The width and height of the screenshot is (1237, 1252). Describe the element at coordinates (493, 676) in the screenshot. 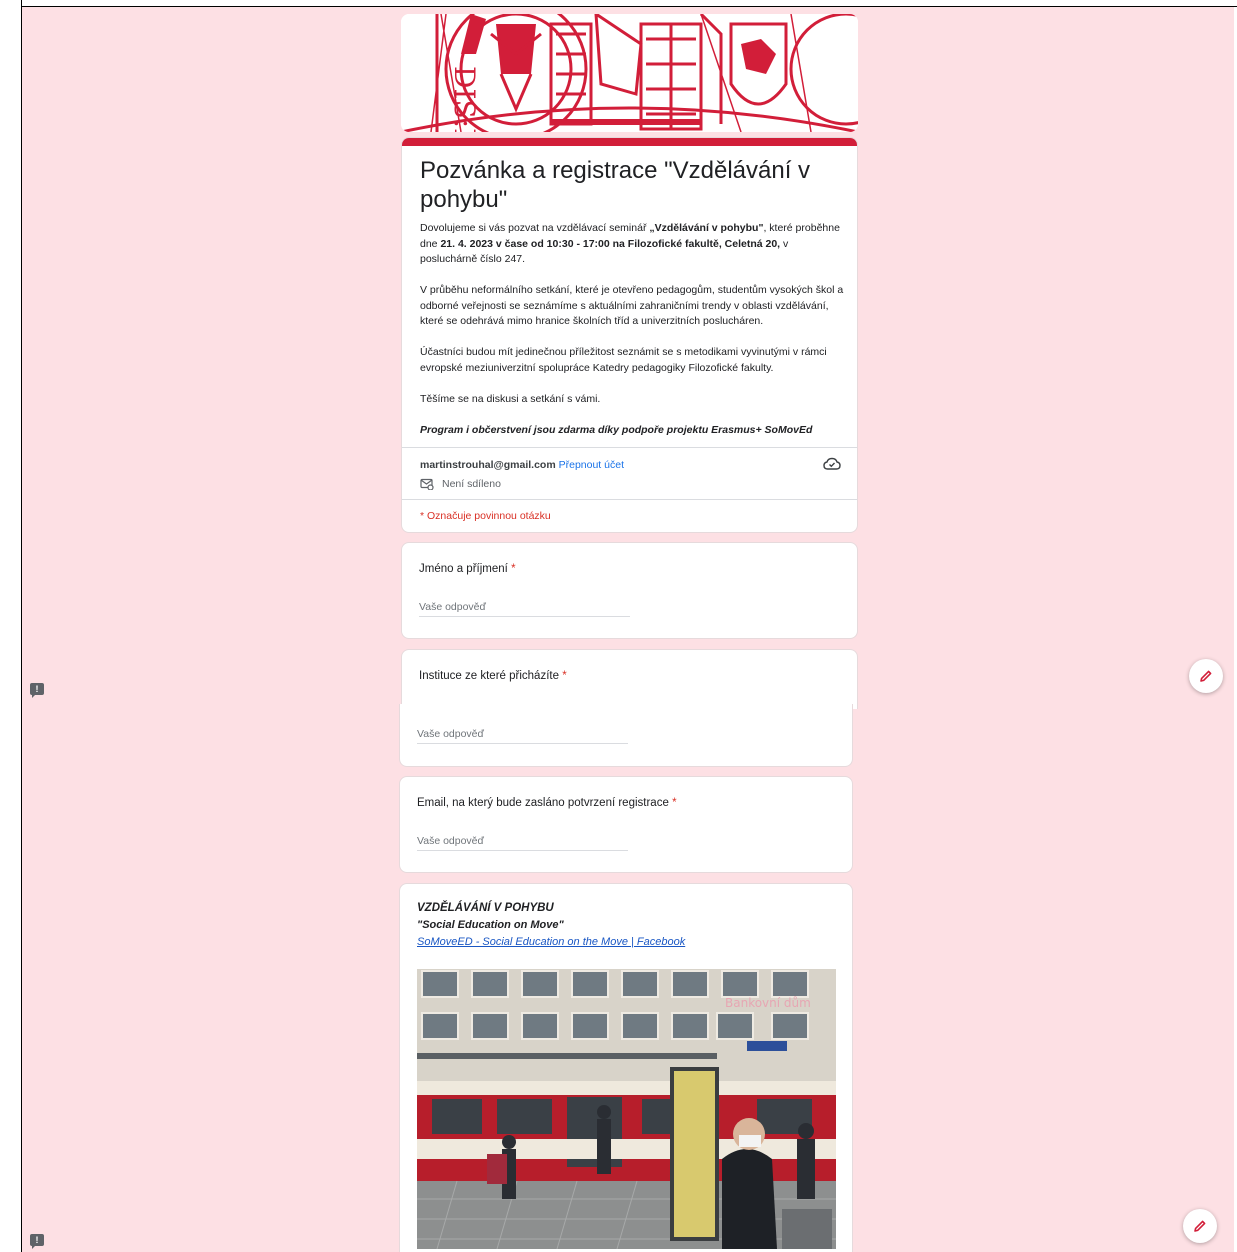

I see `question-label: Instituce ze které přicházíte *` at that location.